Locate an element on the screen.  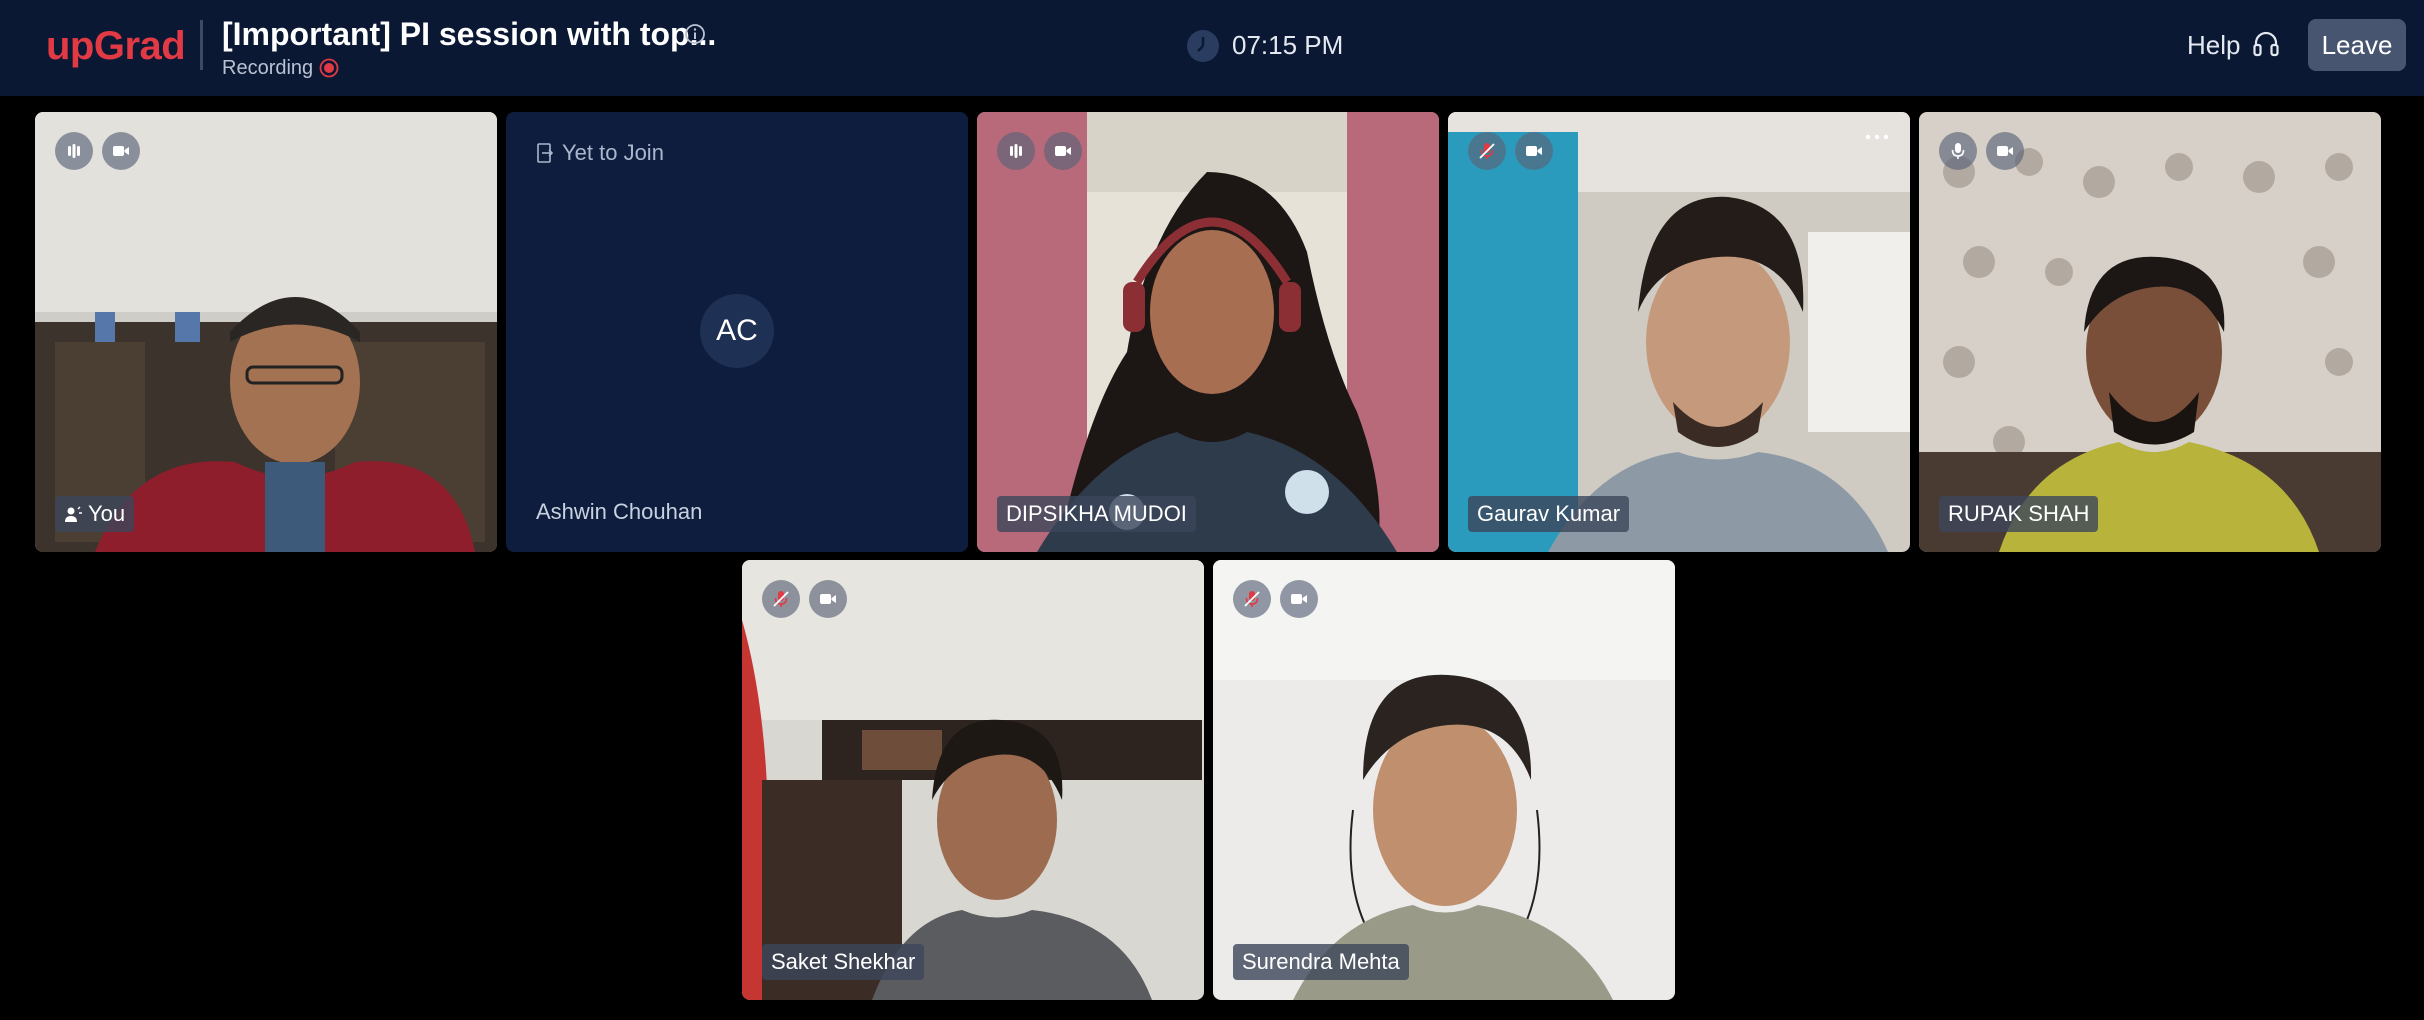
upgrad-logo: upGrad is located at coordinates (116, 46).